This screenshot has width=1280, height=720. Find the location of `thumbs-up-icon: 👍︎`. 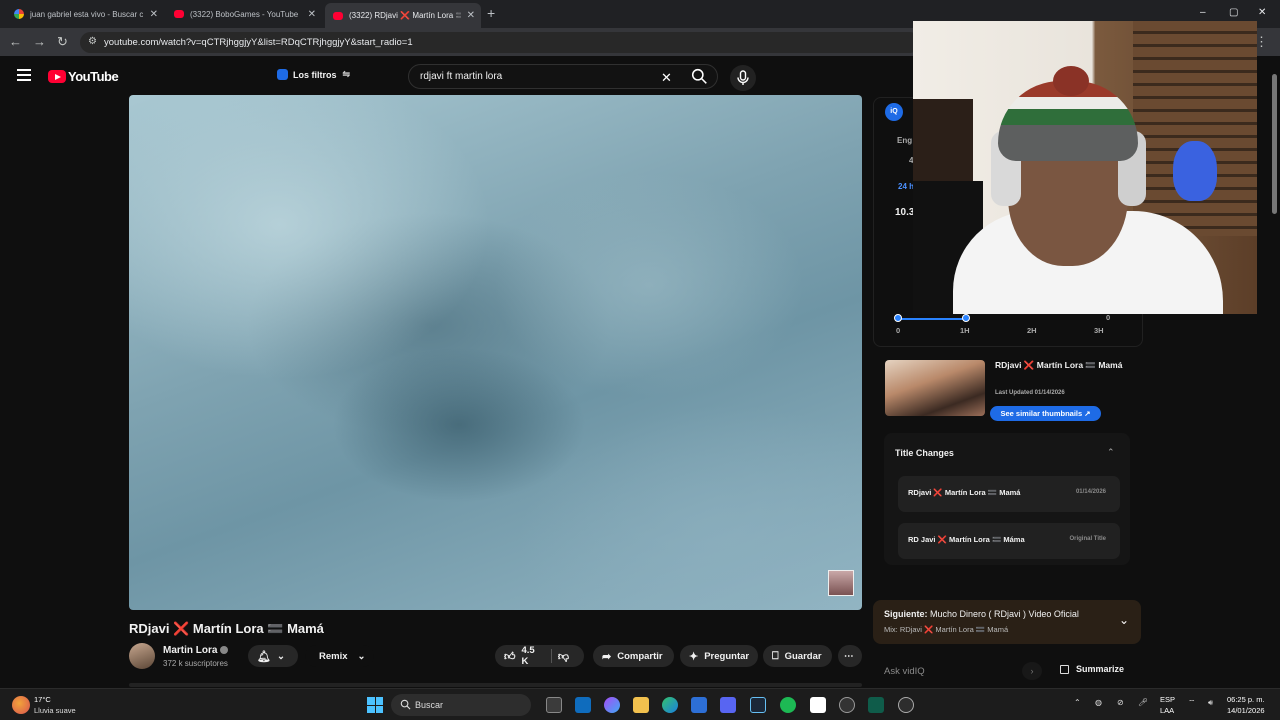

thumbs-up-icon: 👍︎ is located at coordinates (510, 656).